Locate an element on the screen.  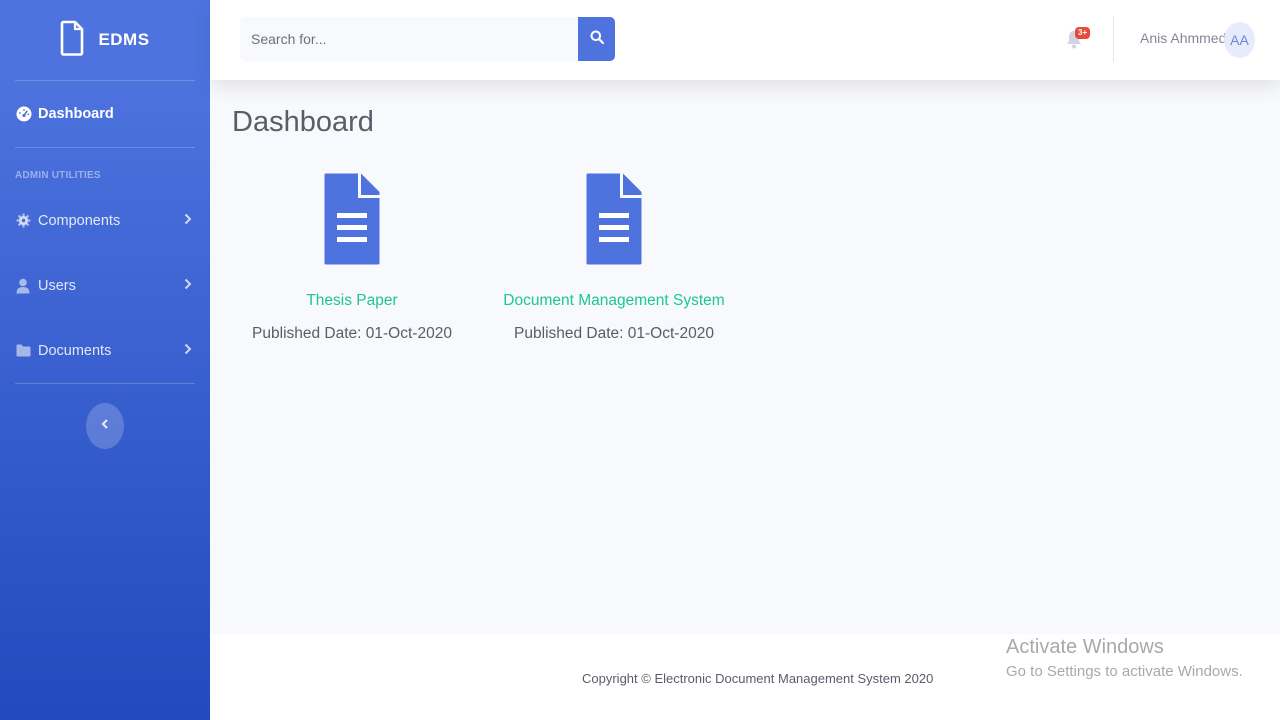
chevron-left-icon is located at coordinates (105, 426).